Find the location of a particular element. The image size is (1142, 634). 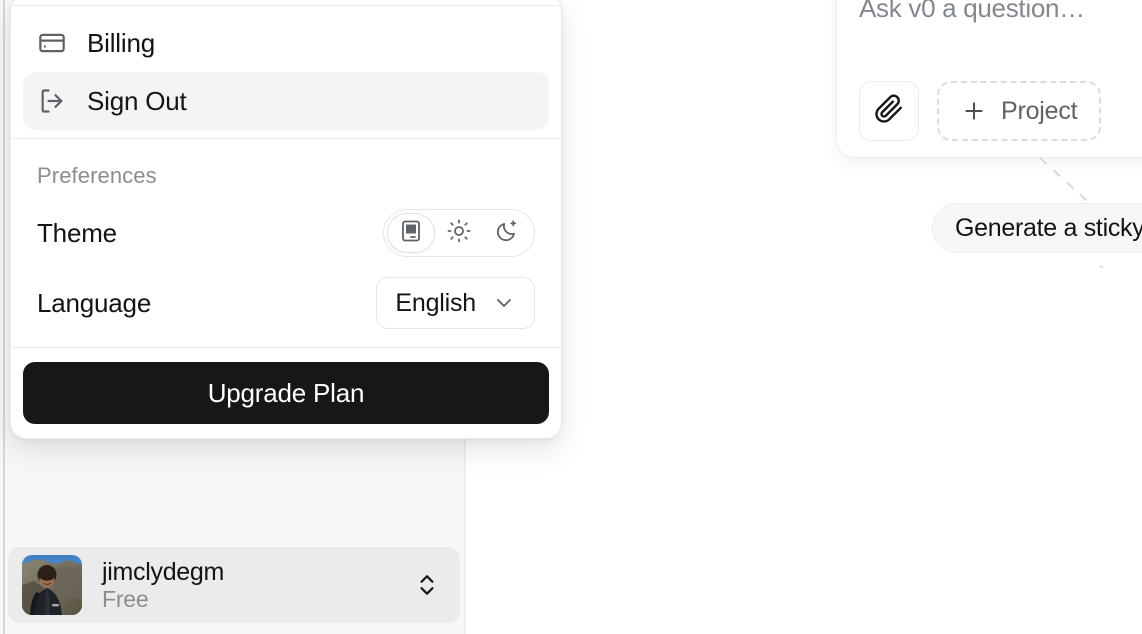

theme-label: Theme is located at coordinates (77, 232).